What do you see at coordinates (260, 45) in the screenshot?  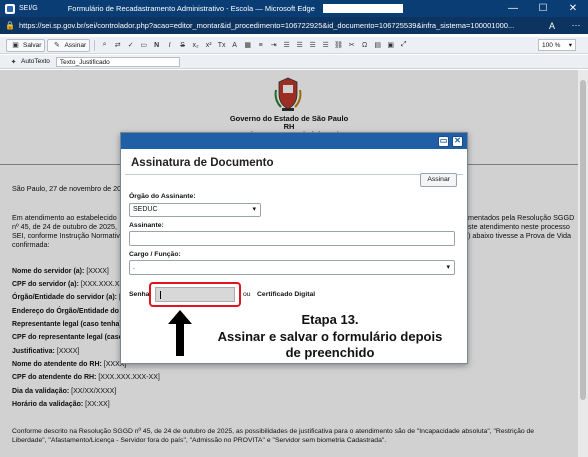 I see `list-icon: ≡` at bounding box center [260, 45].